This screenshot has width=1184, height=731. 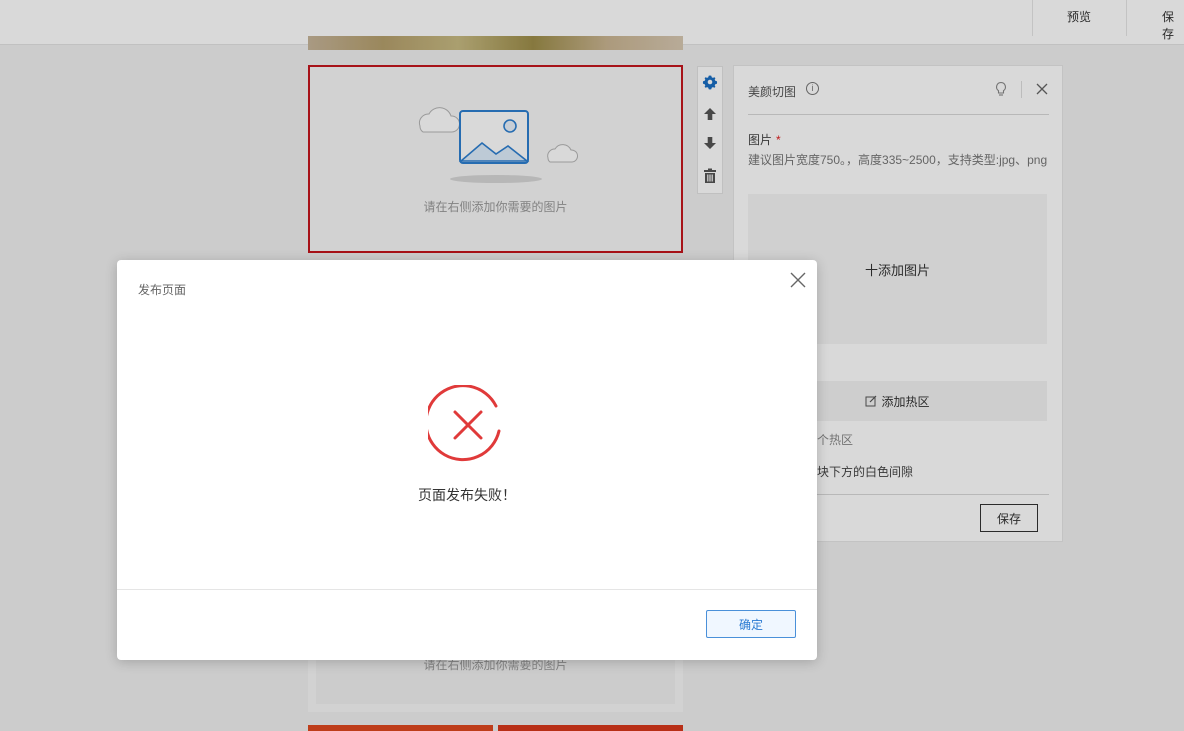 I want to click on close-icon, so click(x=798, y=280).